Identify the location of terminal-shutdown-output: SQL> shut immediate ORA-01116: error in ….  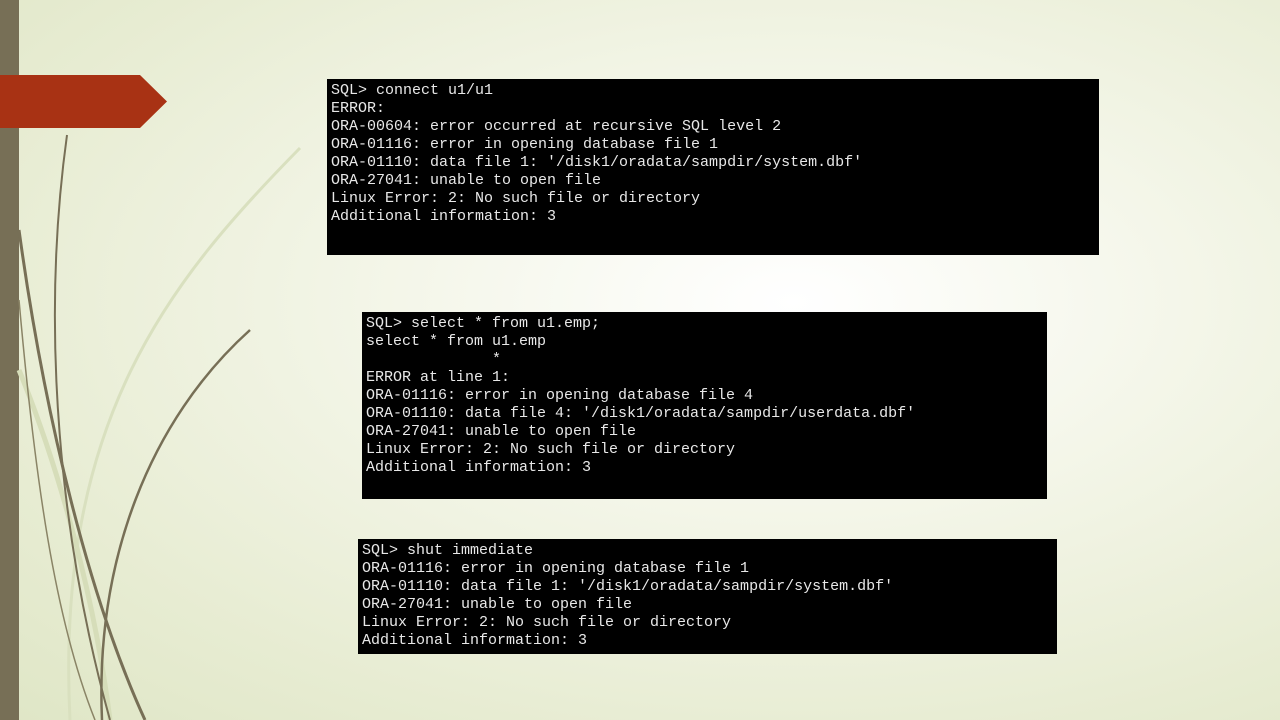
(707, 596).